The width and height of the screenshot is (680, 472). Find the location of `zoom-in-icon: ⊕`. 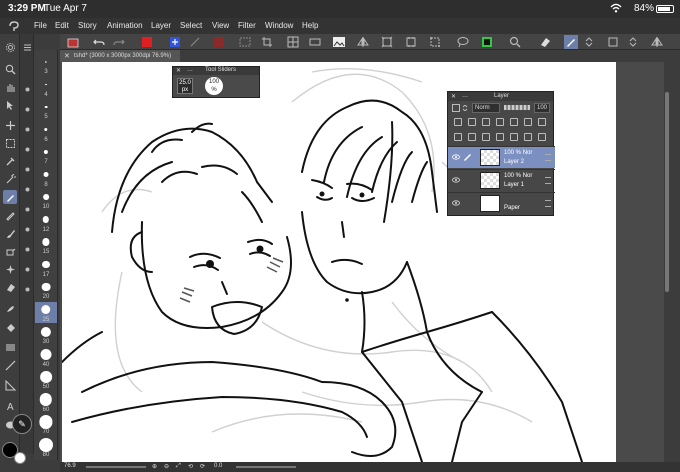

zoom-in-icon: ⊕ is located at coordinates (154, 466).